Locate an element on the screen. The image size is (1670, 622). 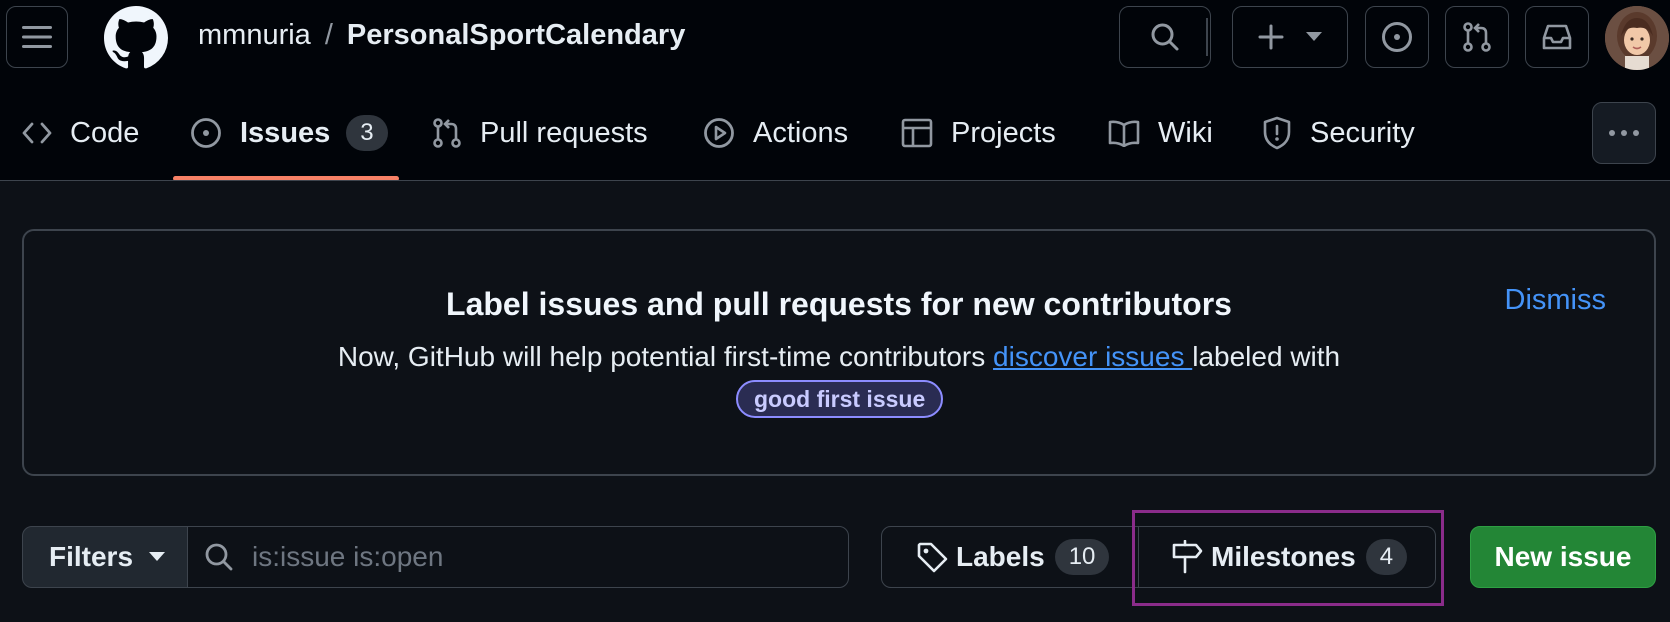
tab-actions: Actions is located at coordinates (775, 133).